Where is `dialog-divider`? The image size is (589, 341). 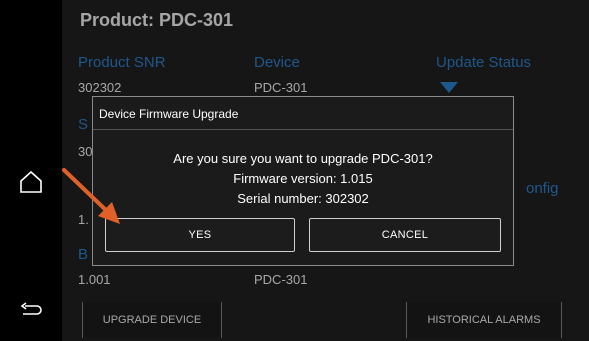 dialog-divider is located at coordinates (303, 129).